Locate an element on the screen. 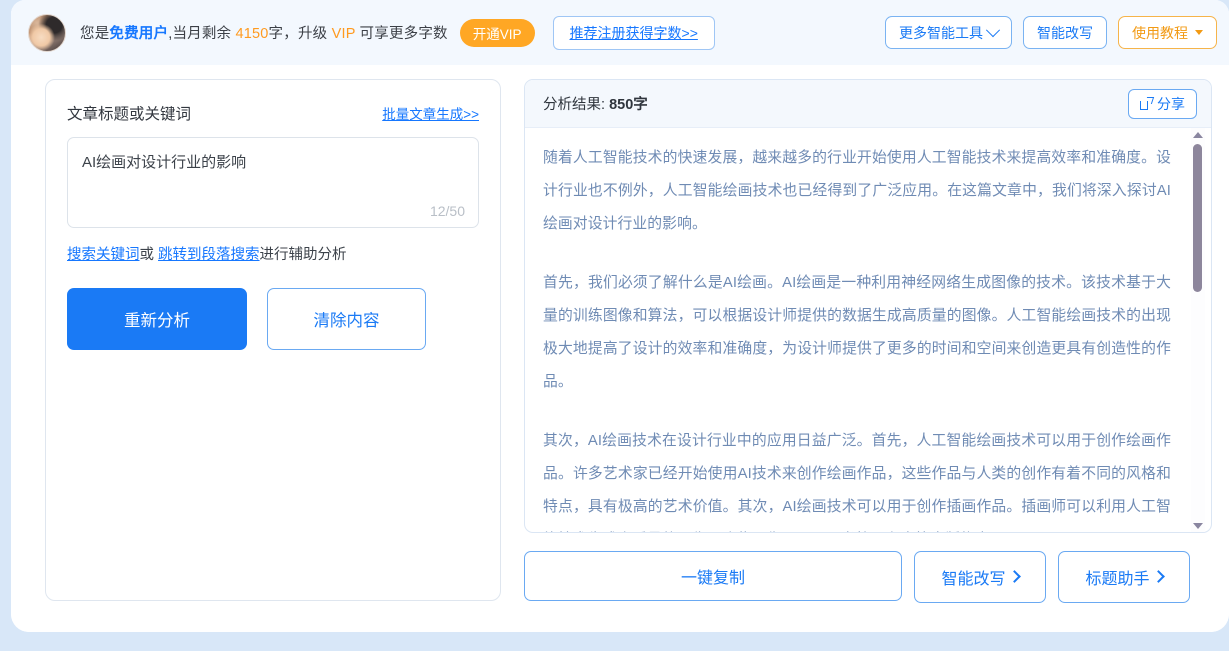 The image size is (1229, 651). smart-rewrite-button: 智能改写 is located at coordinates (1065, 32).